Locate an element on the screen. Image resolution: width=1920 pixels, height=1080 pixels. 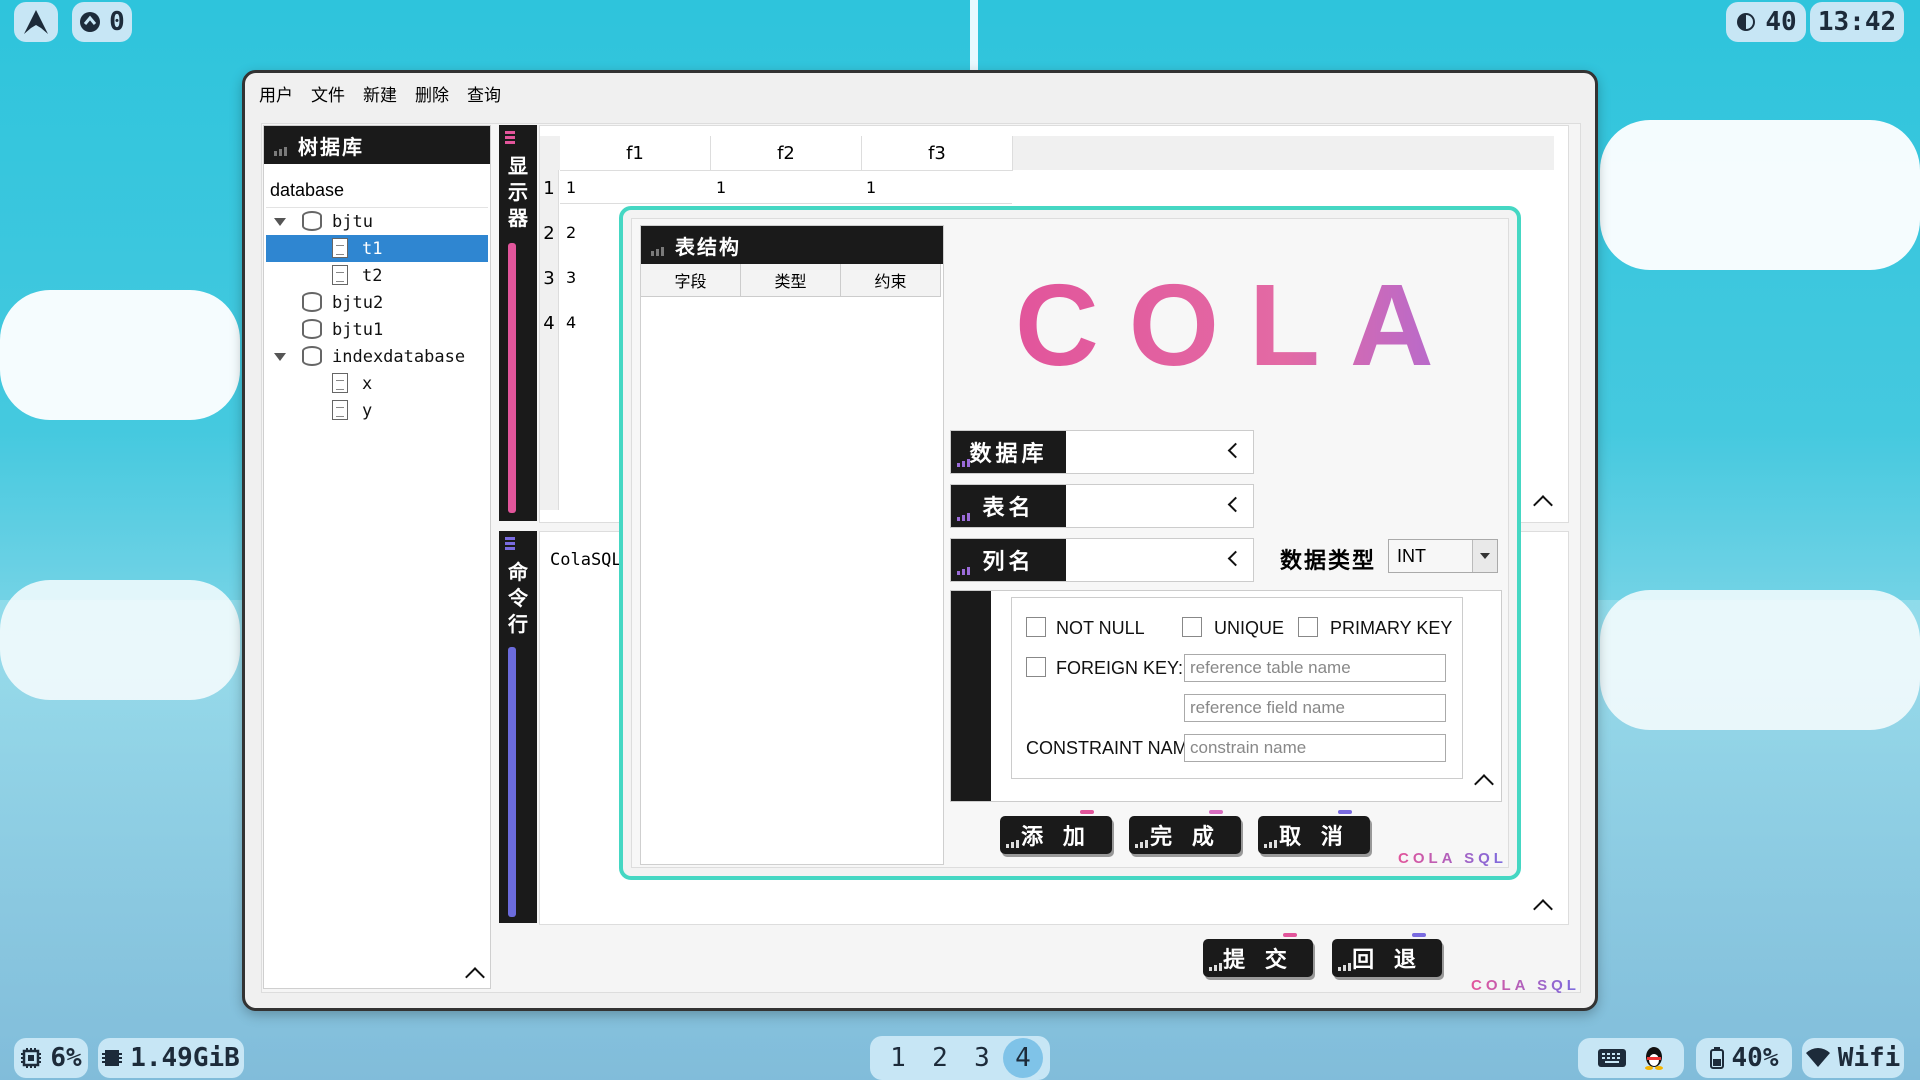
column-header-f3: f3 is located at coordinates (937, 153).